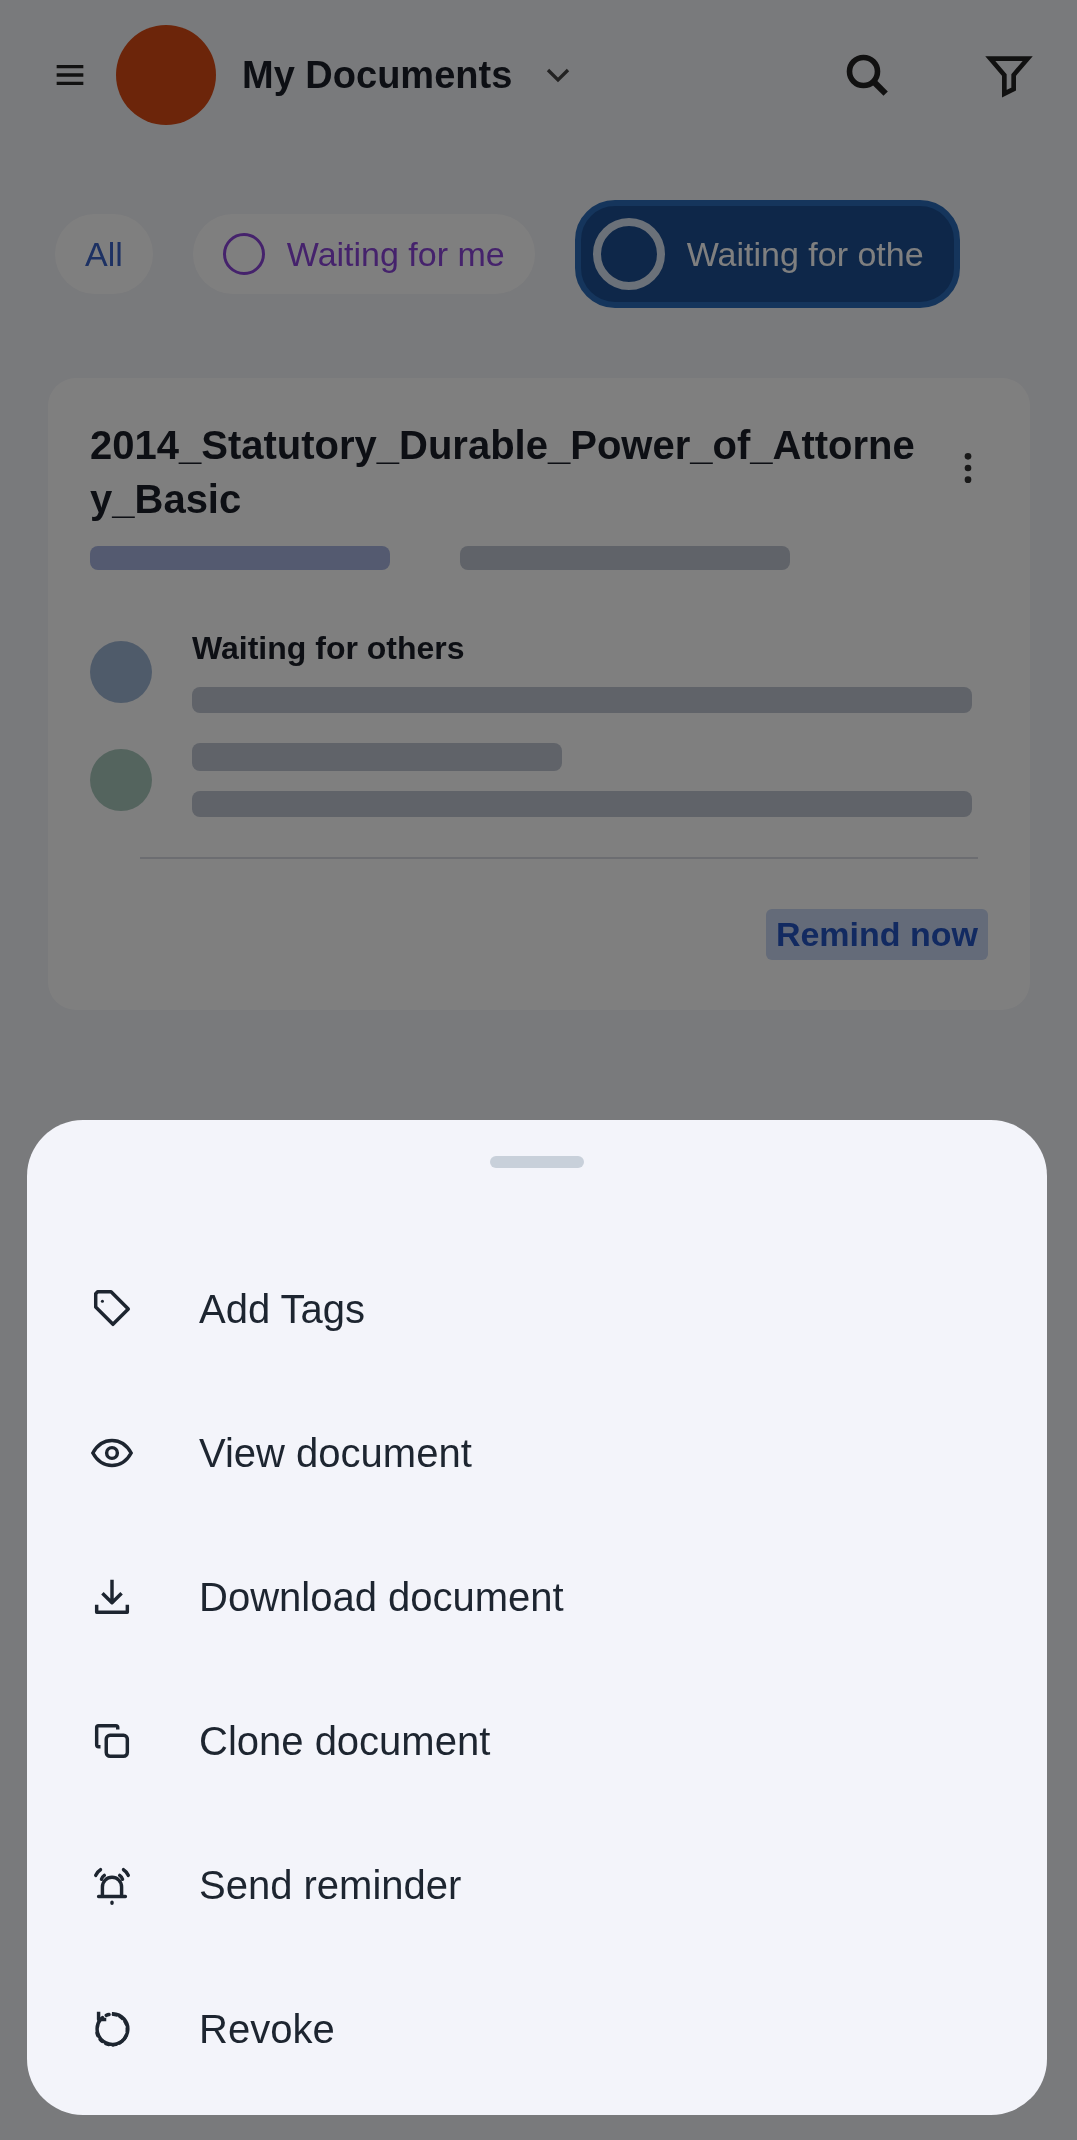  Describe the element at coordinates (767, 254) in the screenshot. I see `filter-chip: Waiting for othe` at that location.